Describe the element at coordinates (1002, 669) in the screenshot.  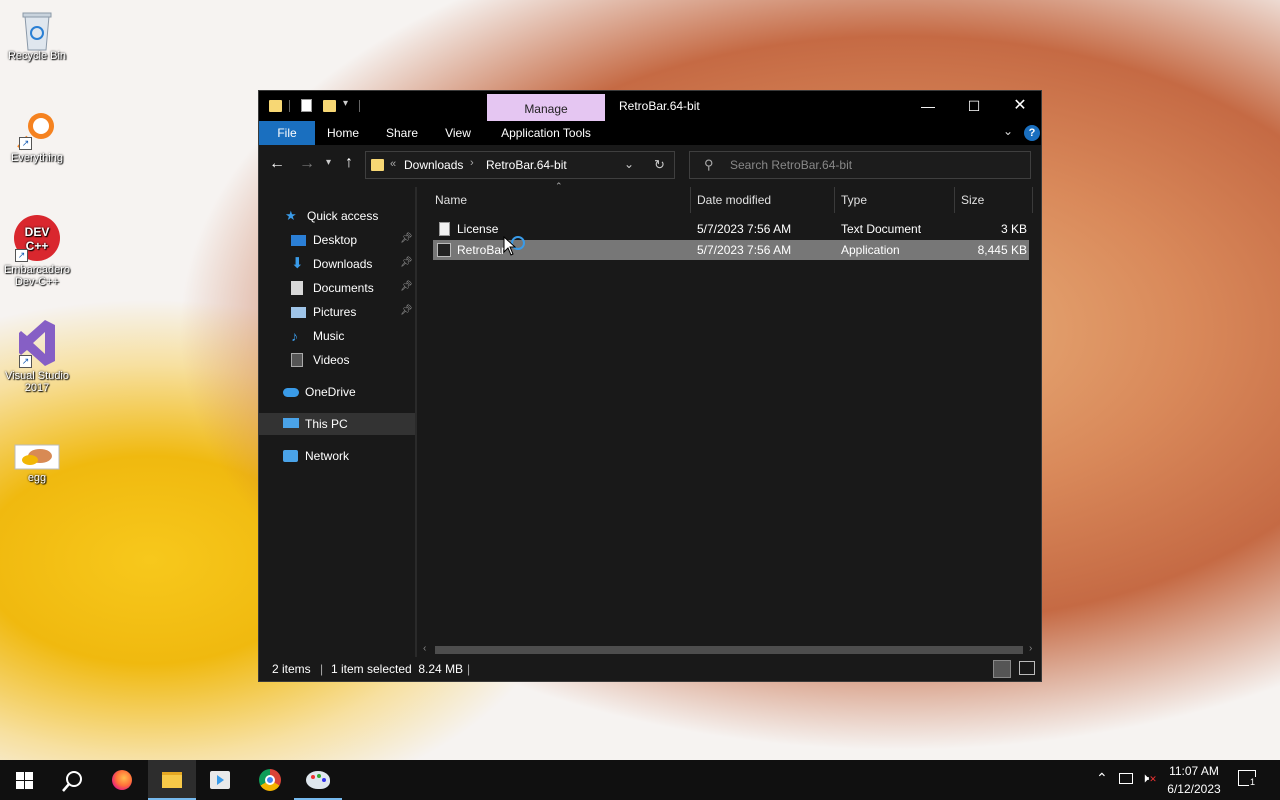
I see `details-view-icon` at that location.